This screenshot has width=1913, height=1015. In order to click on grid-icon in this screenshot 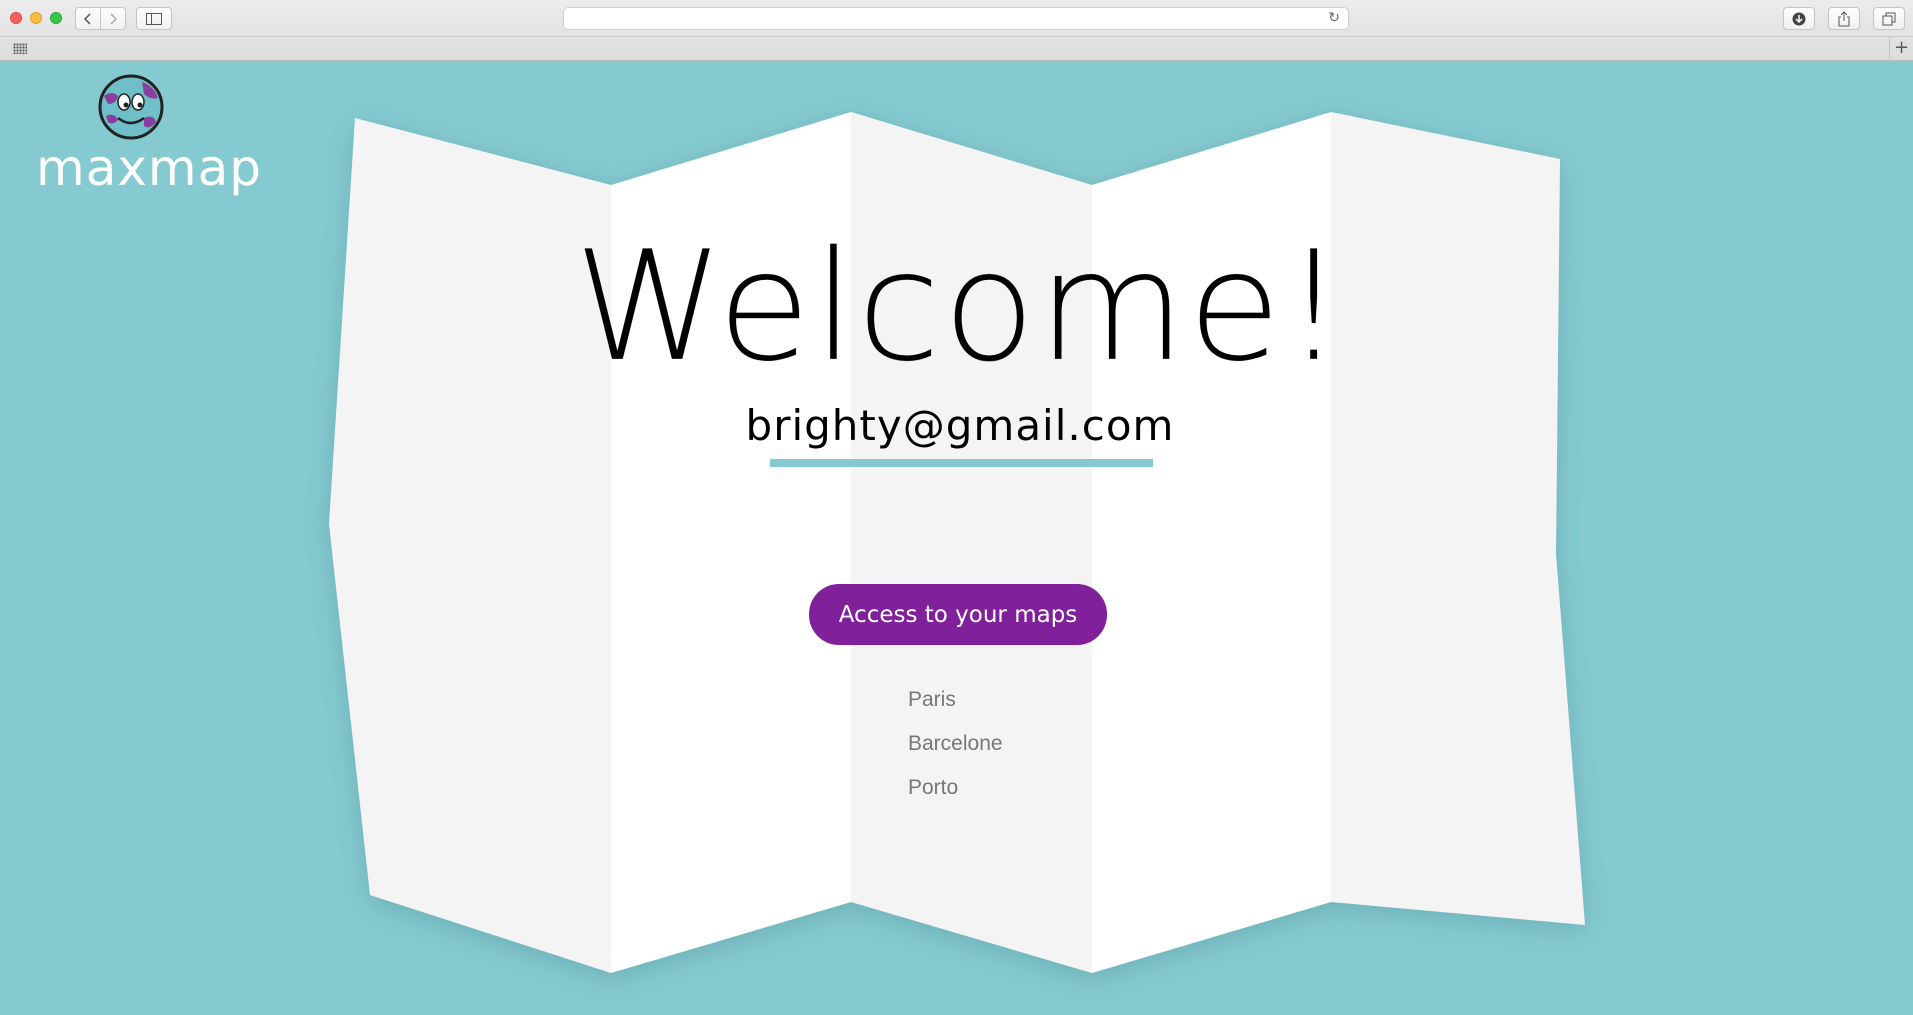, I will do `click(20, 48)`.